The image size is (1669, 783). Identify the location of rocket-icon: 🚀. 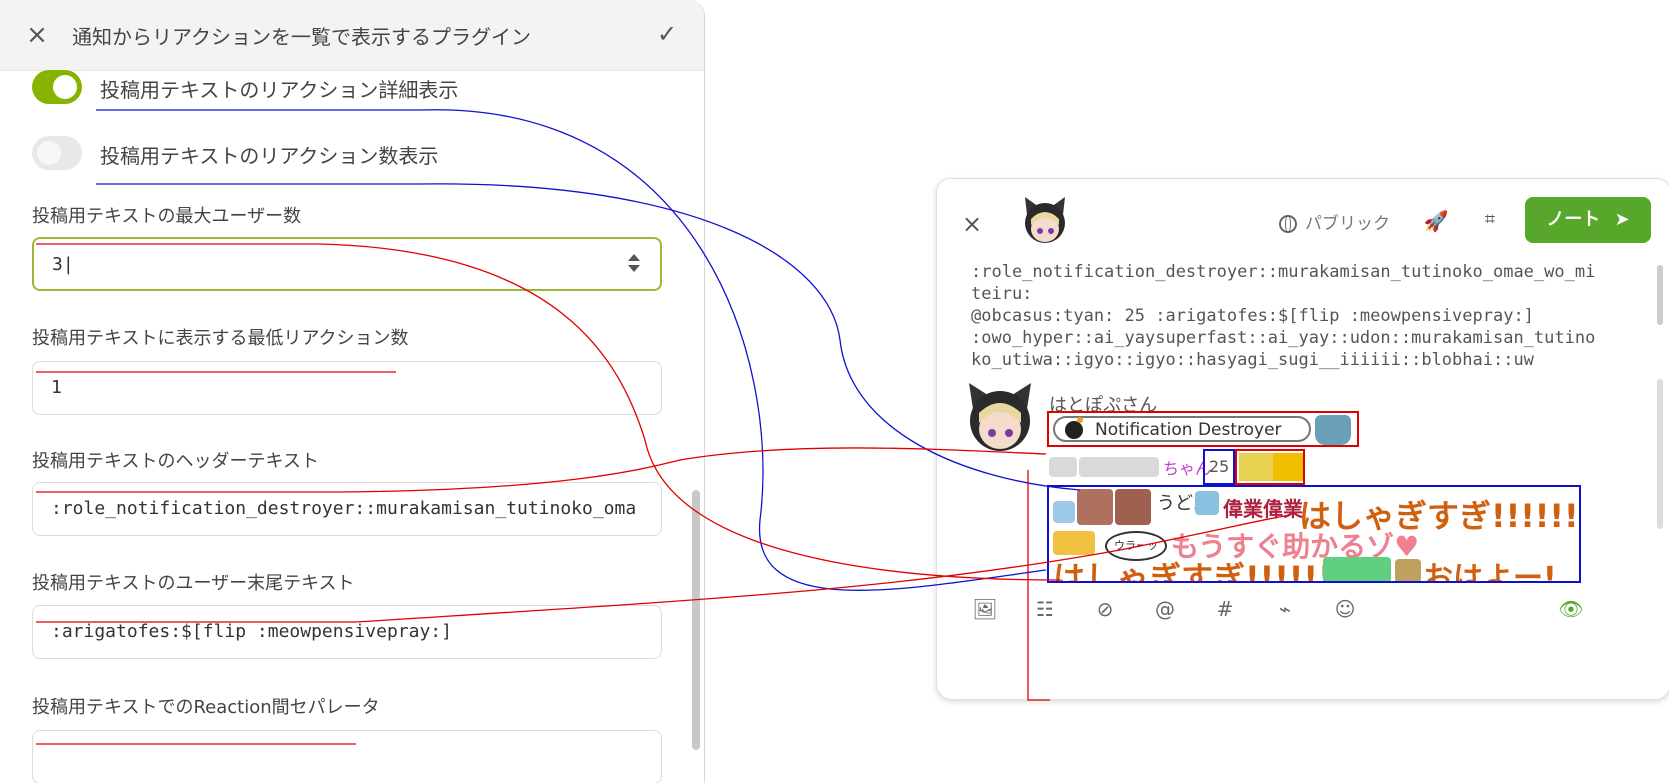
(1436, 222).